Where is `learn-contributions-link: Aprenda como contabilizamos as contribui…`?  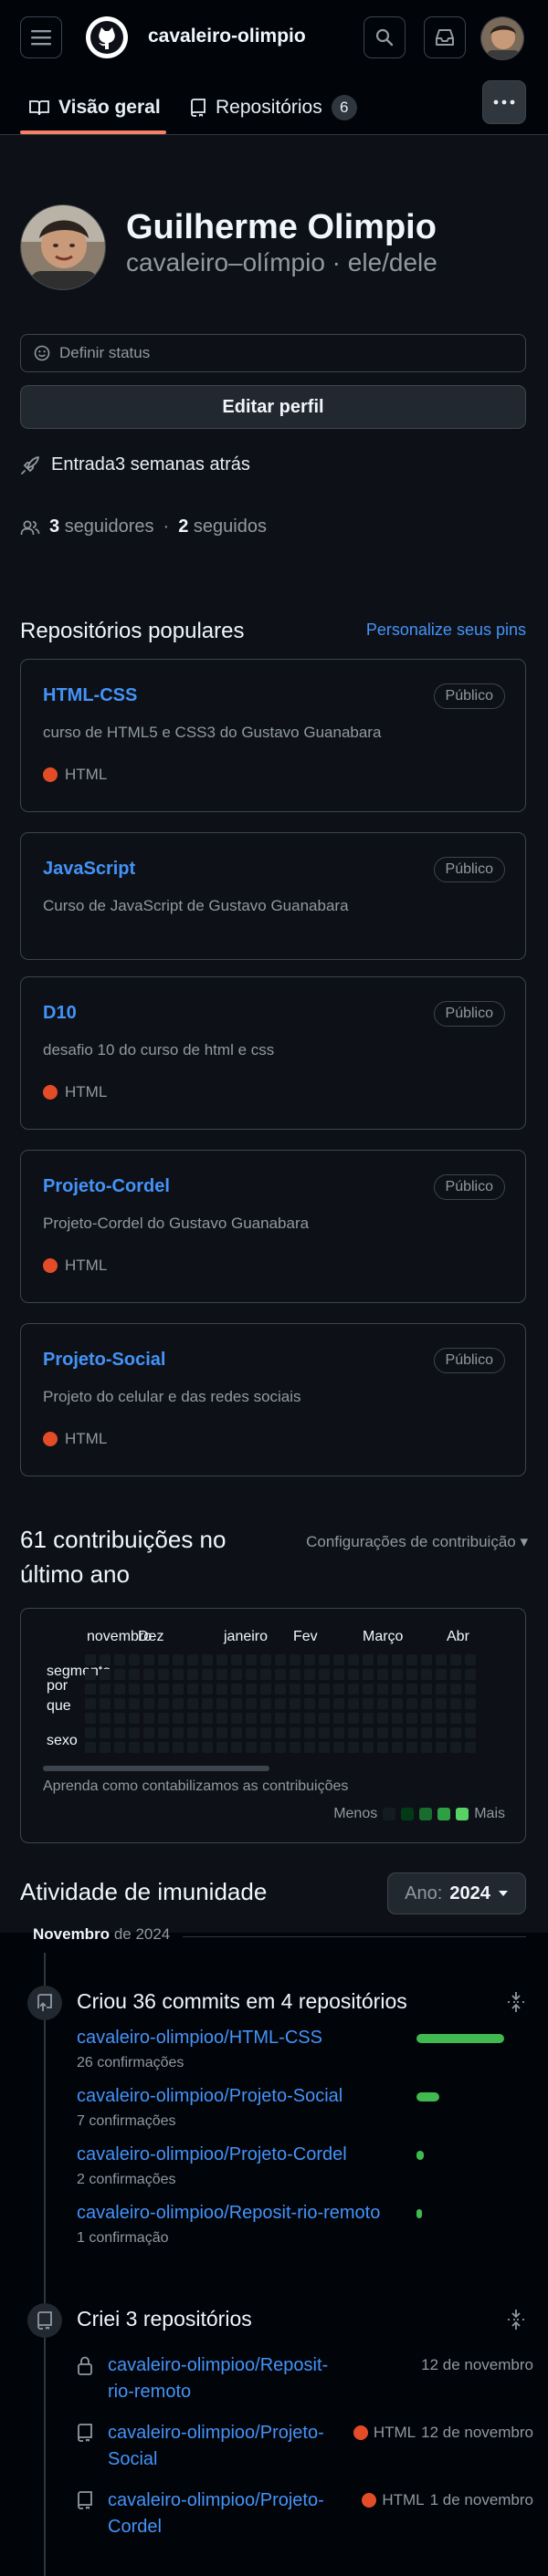
learn-contributions-link: Aprenda como contabilizamos as contribui… is located at coordinates (195, 1786).